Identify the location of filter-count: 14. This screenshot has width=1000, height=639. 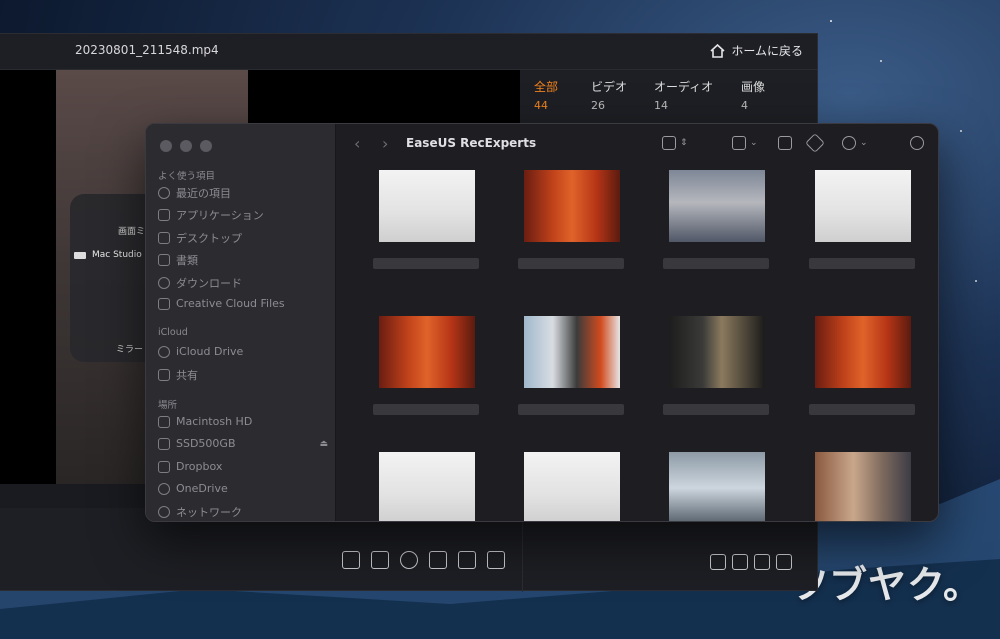
(661, 105).